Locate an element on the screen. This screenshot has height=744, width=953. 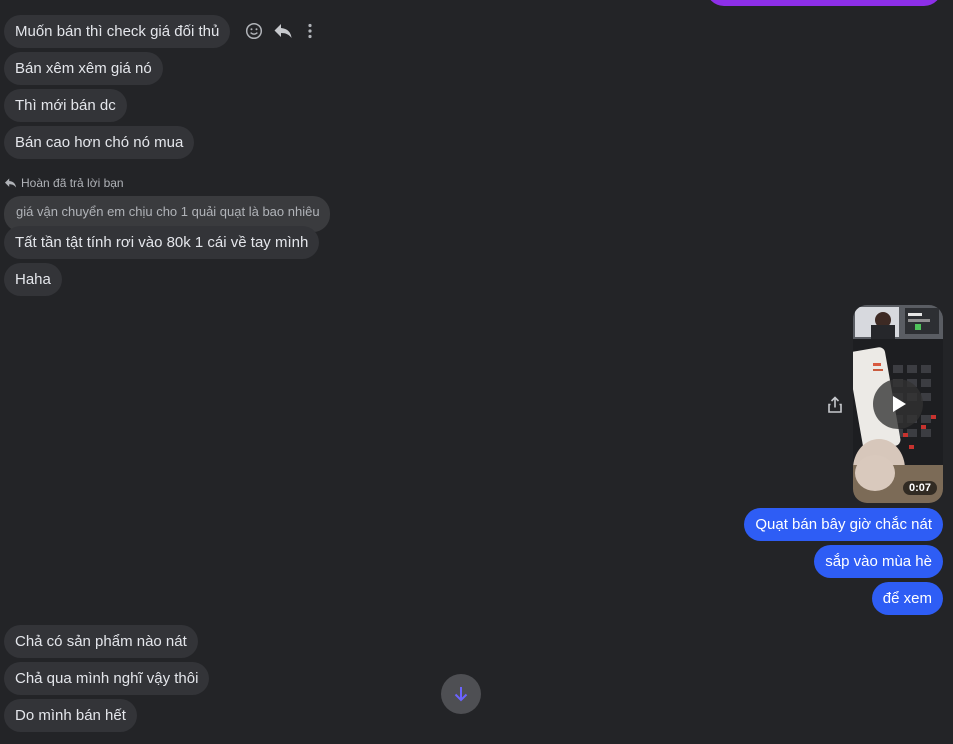
play-icon is located at coordinates (899, 404).